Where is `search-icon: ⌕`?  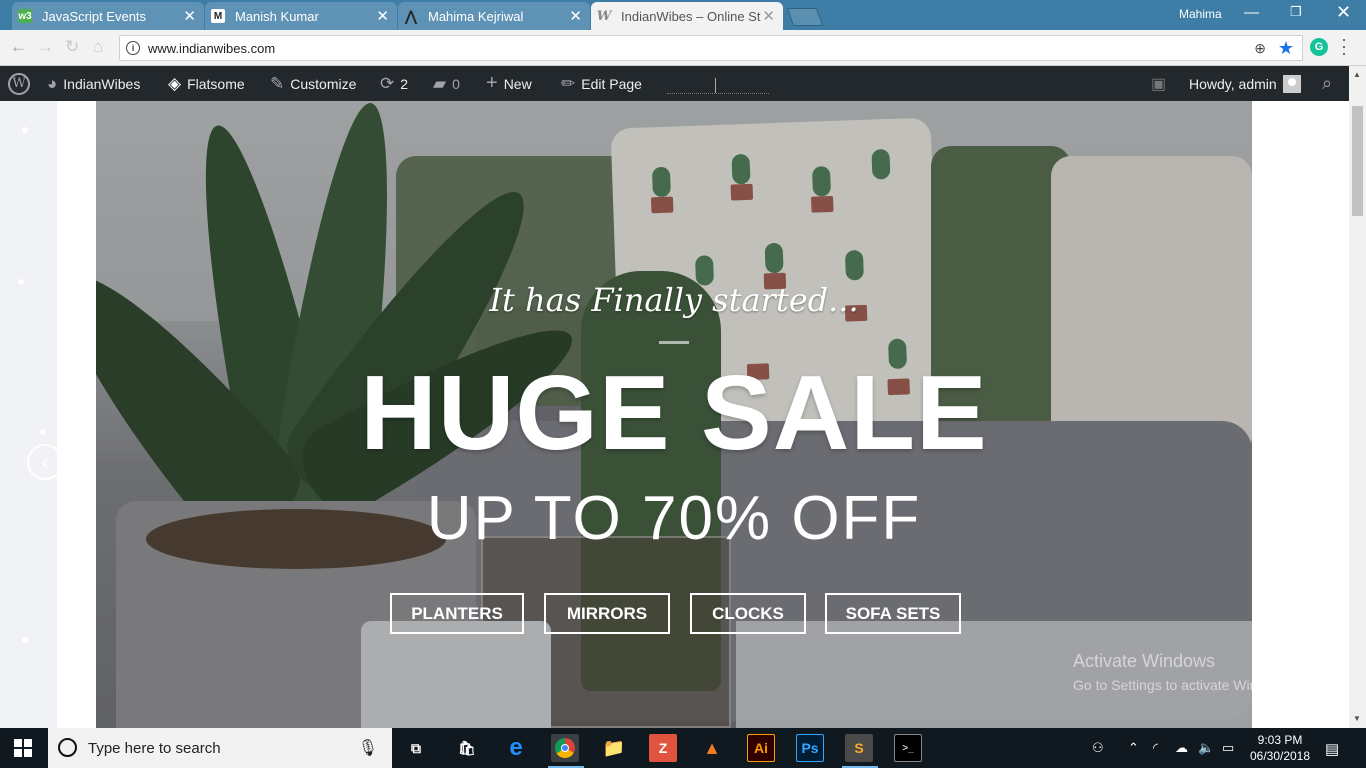
search-icon: ⌕ is located at coordinates (1327, 83).